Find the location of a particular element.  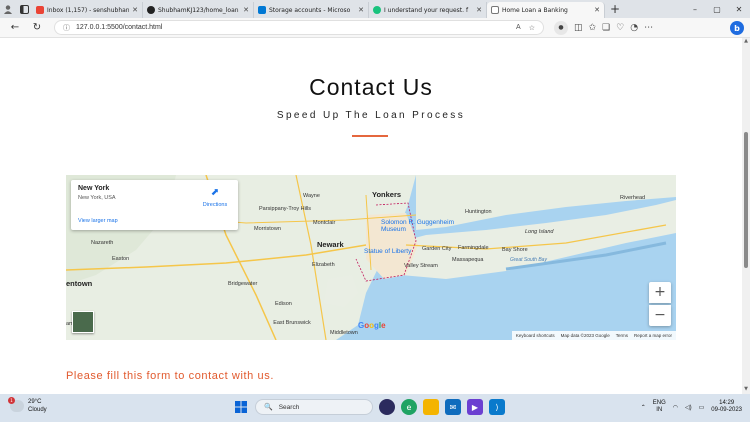

map-poi-label: Solomon R. Guggenheim Museum is located at coordinates (421, 226).